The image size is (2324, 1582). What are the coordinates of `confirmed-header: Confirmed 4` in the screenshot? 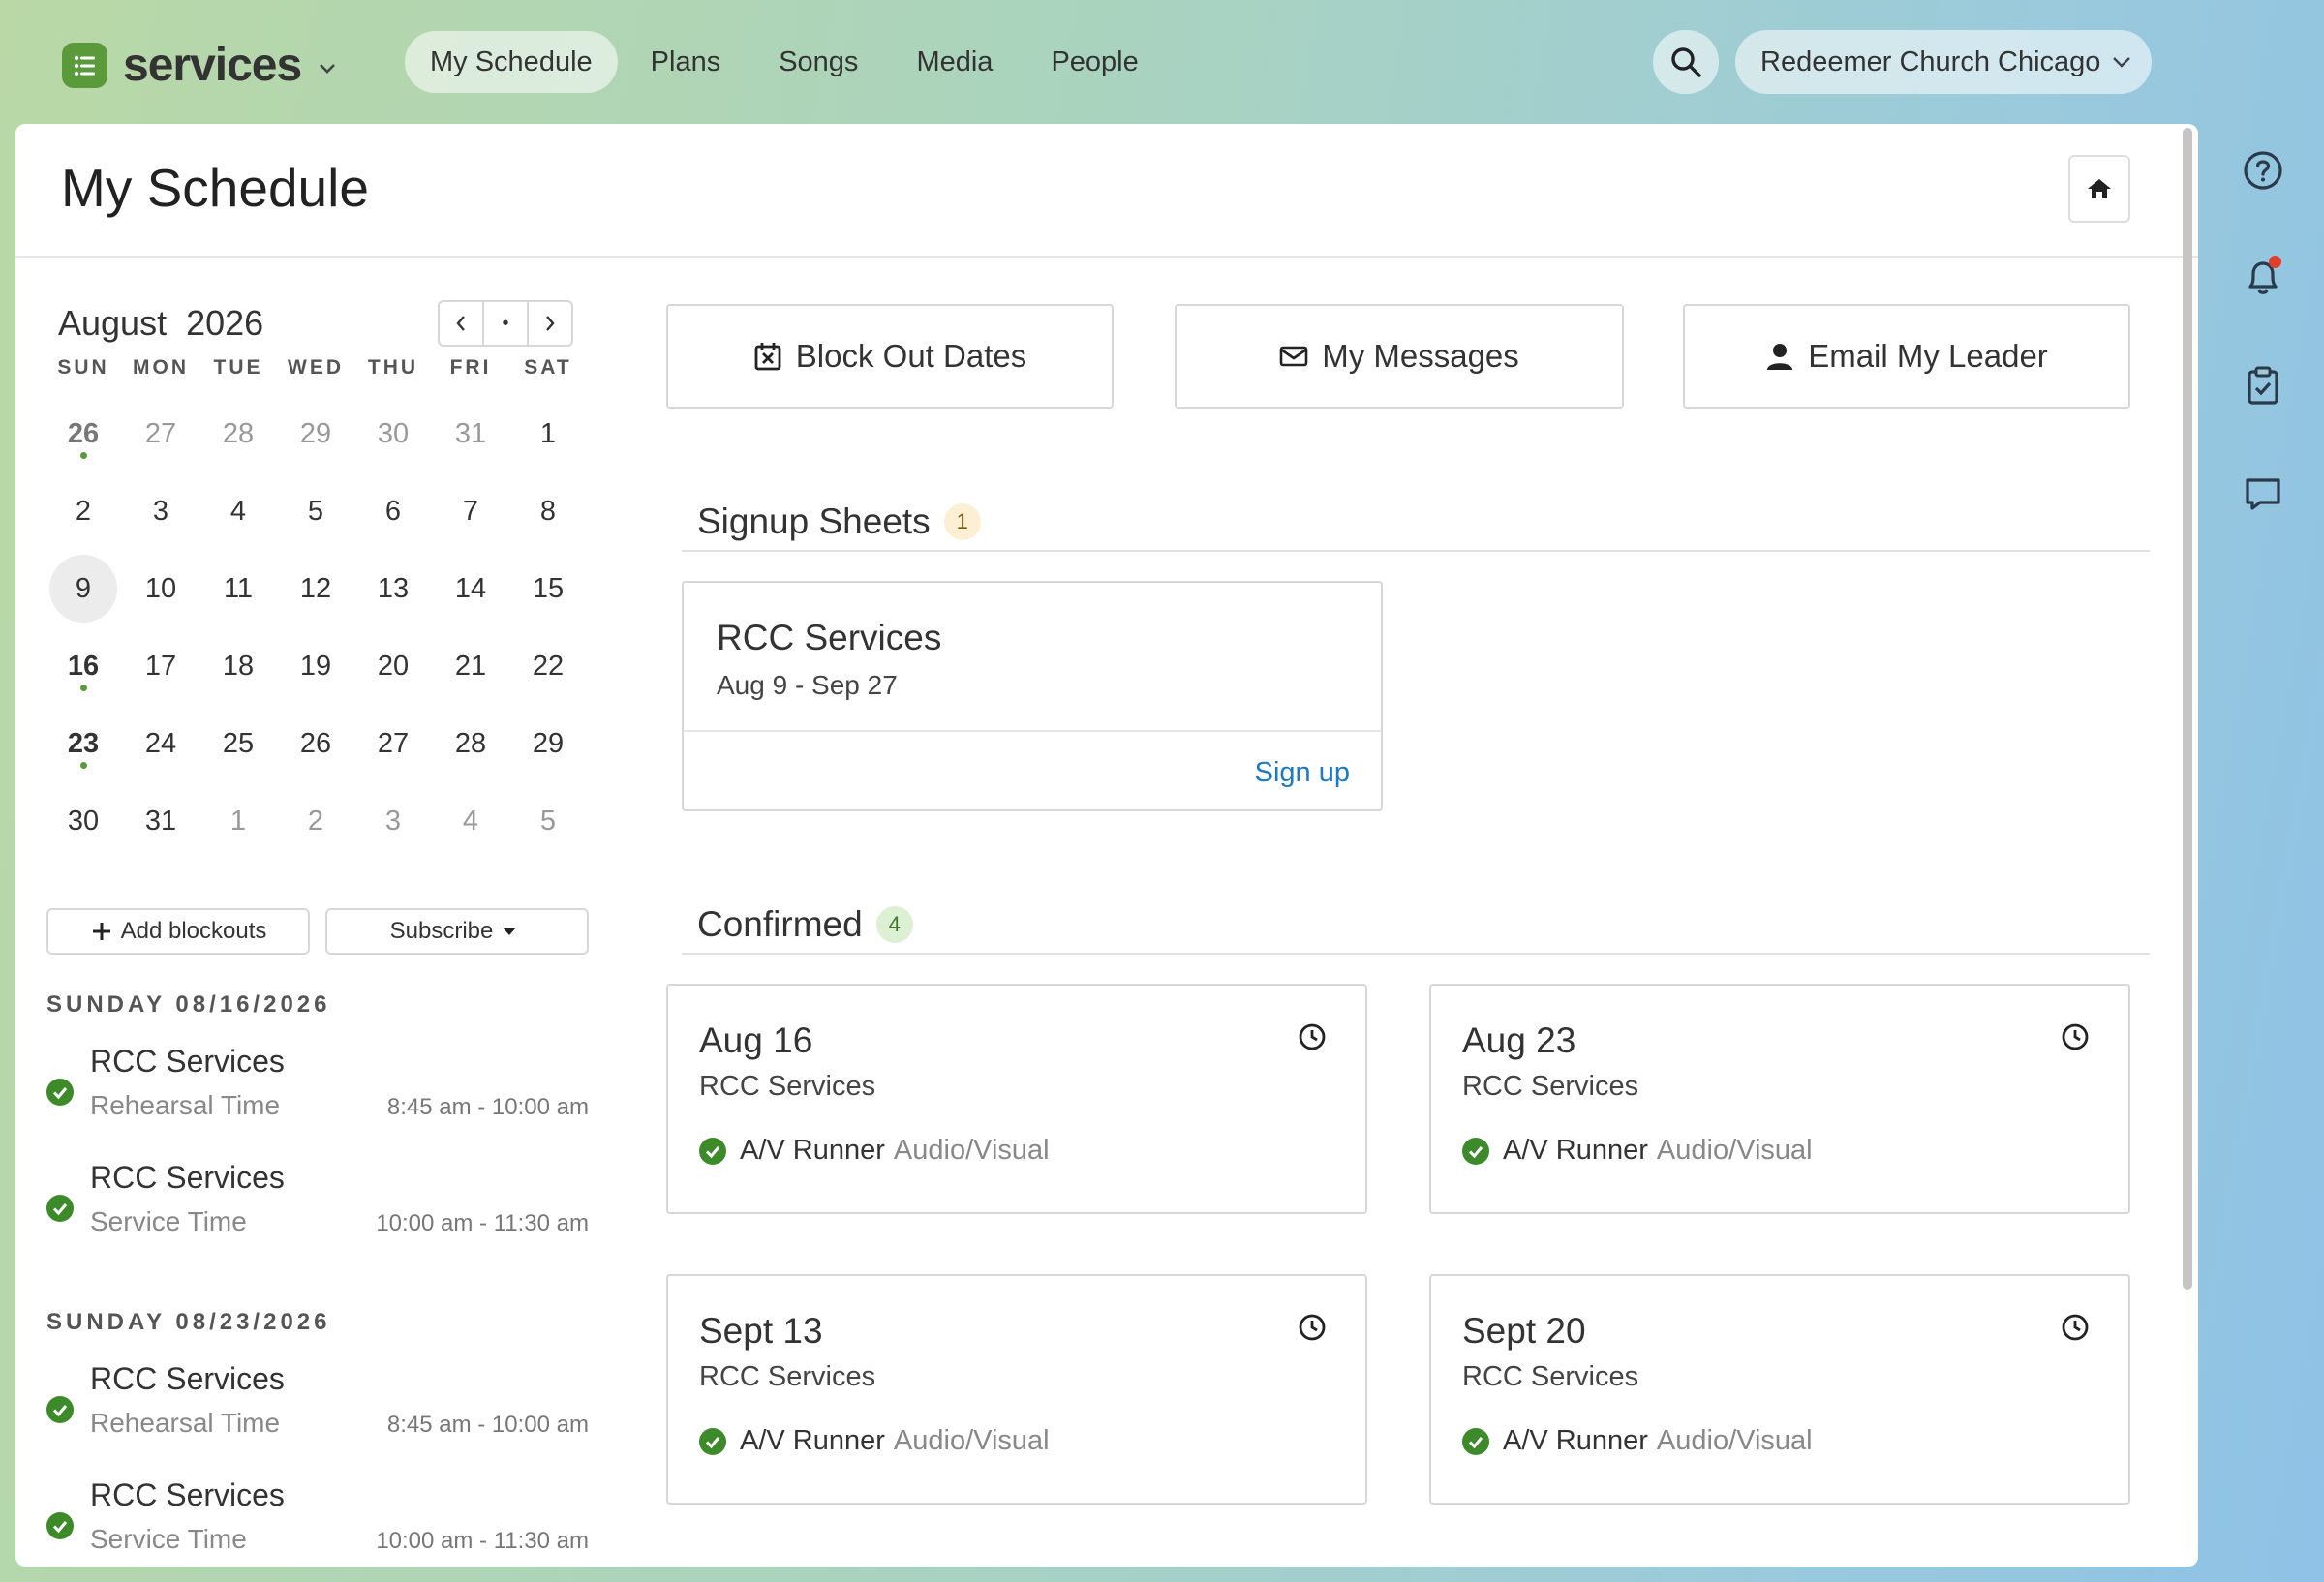 It's located at (1416, 926).